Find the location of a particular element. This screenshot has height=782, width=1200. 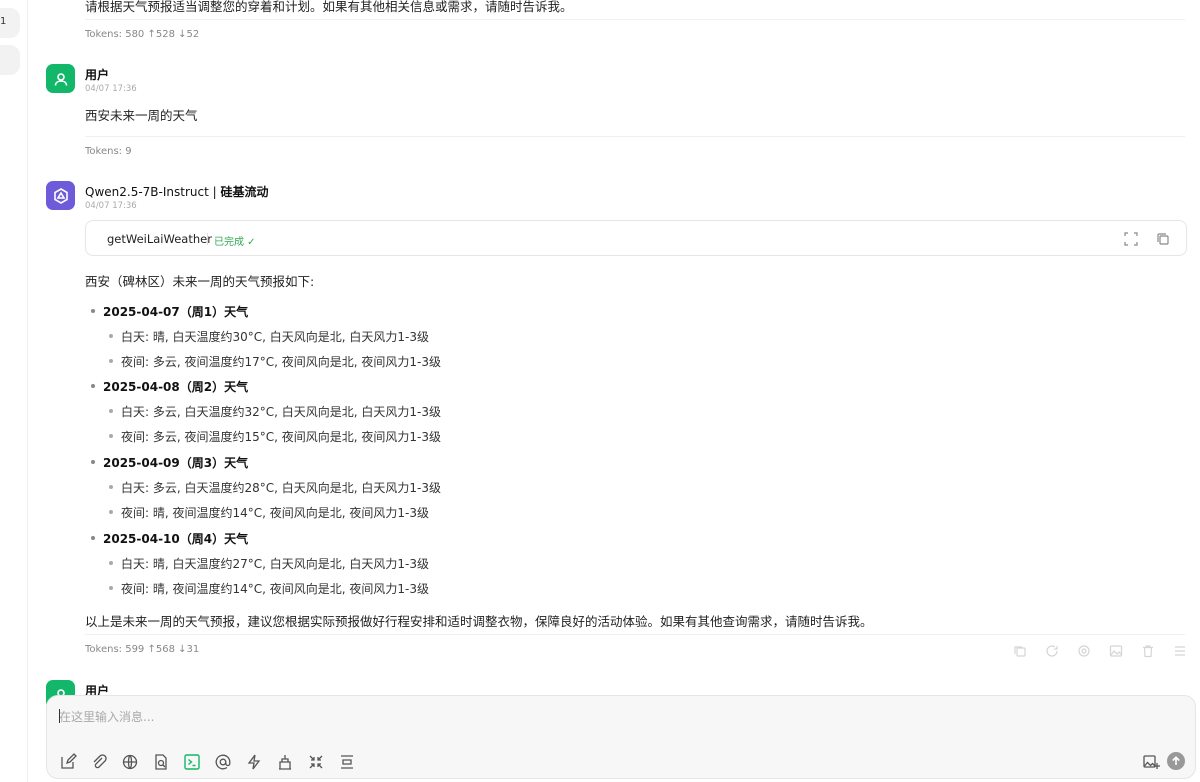

rail-item-label: 1 is located at coordinates (3, 21).